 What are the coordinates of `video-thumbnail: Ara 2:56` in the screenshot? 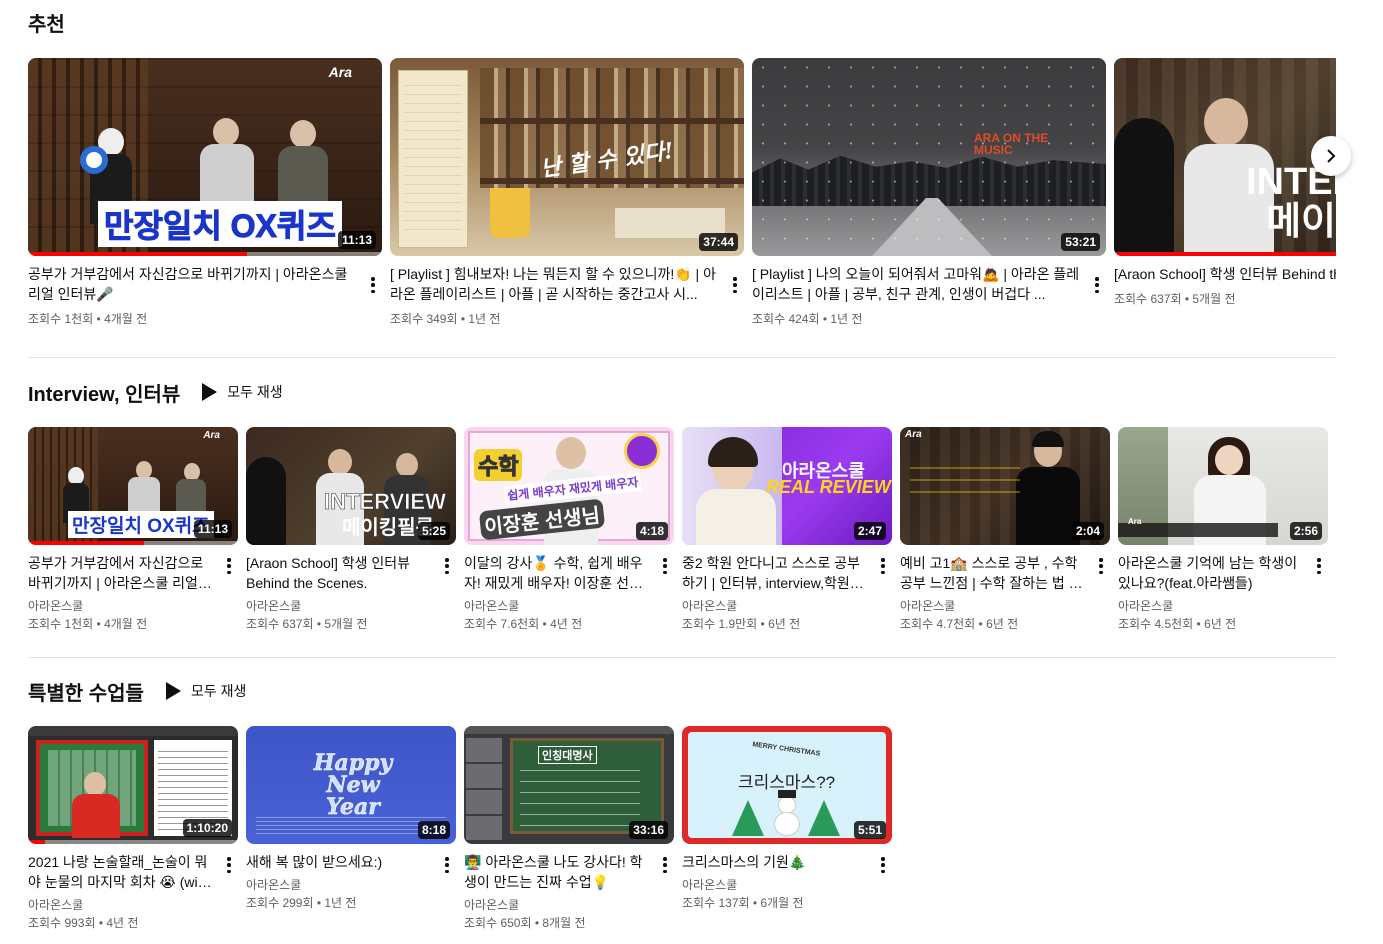 It's located at (1223, 486).